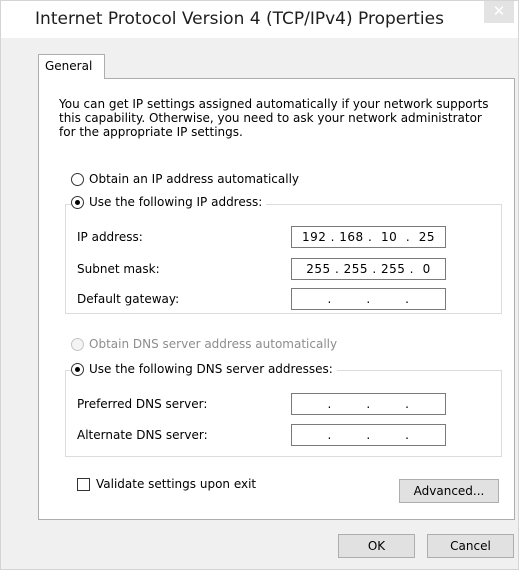 The height and width of the screenshot is (570, 519). Describe the element at coordinates (368, 404) in the screenshot. I see `preferred-dns-input: . . .` at that location.